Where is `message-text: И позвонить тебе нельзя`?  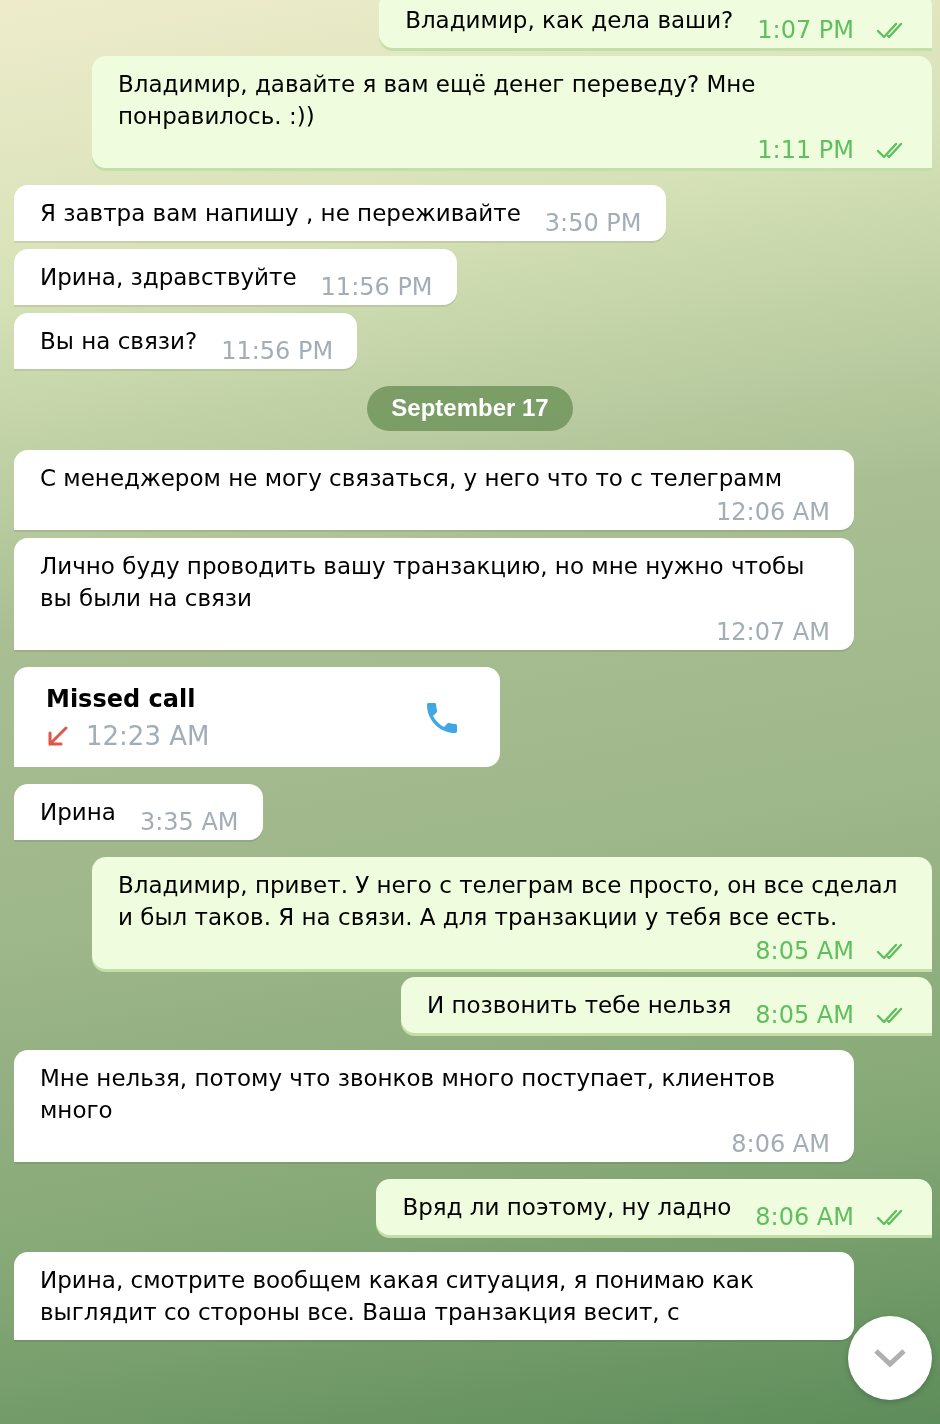
message-text: И позвонить тебе нельзя is located at coordinates (579, 1005).